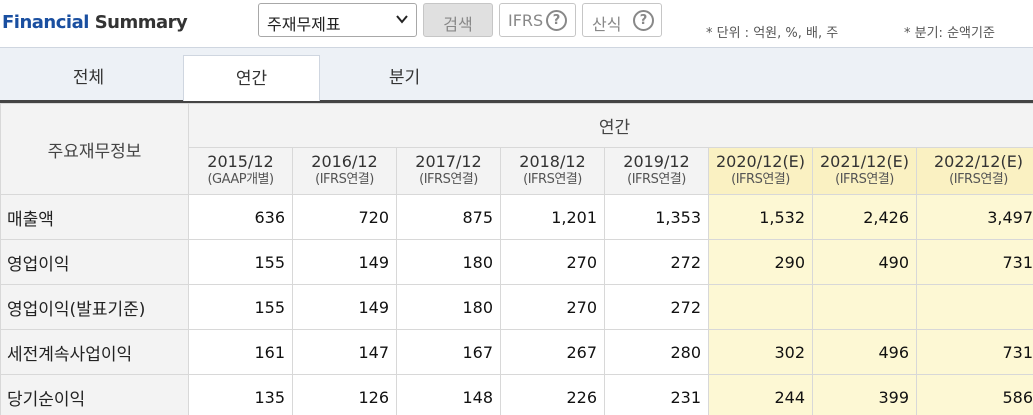 Image resolution: width=1033 pixels, height=415 pixels. What do you see at coordinates (949, 33) in the screenshot?
I see `quarter-basis-note: * 분기: 순액기준` at bounding box center [949, 33].